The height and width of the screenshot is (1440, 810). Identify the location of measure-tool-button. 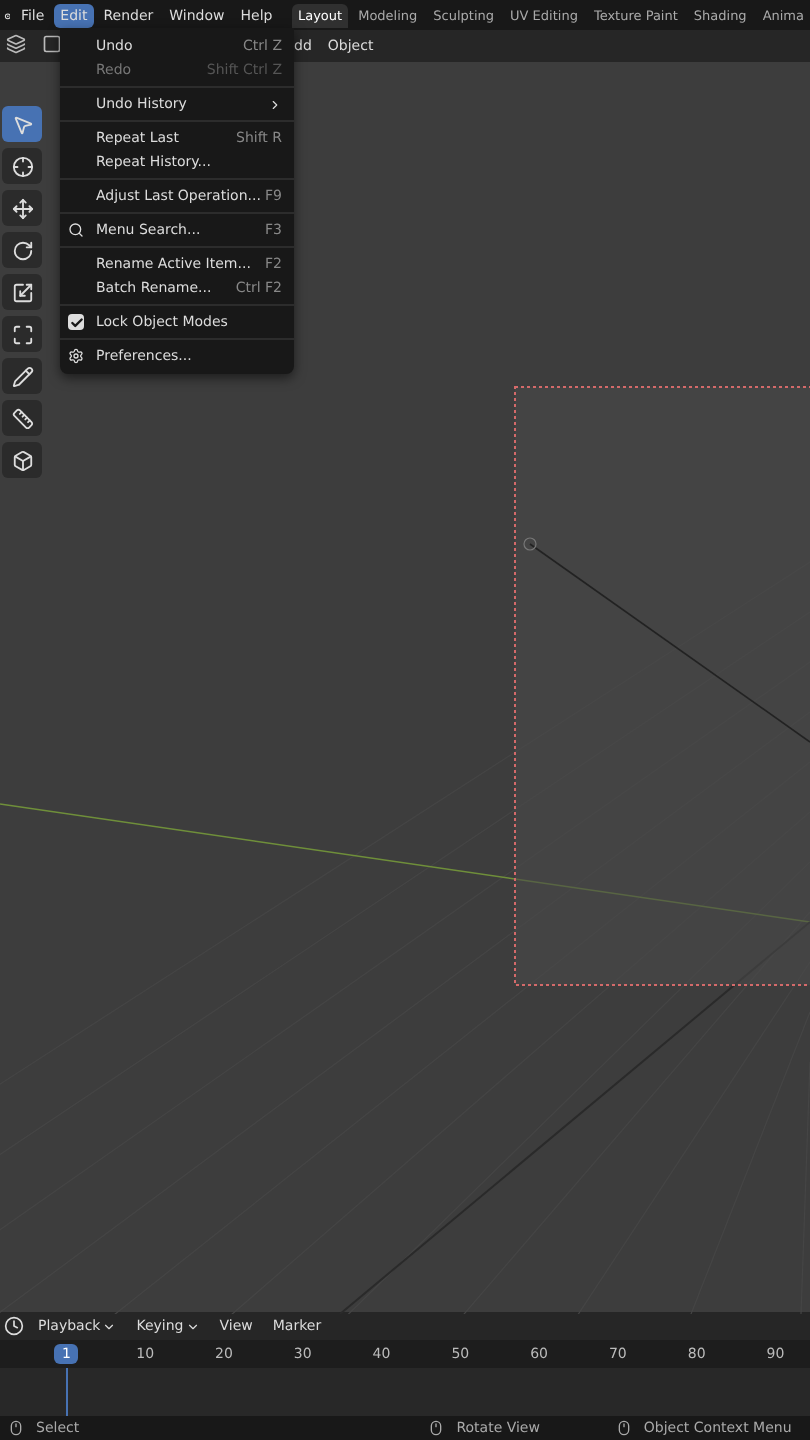
(22, 418).